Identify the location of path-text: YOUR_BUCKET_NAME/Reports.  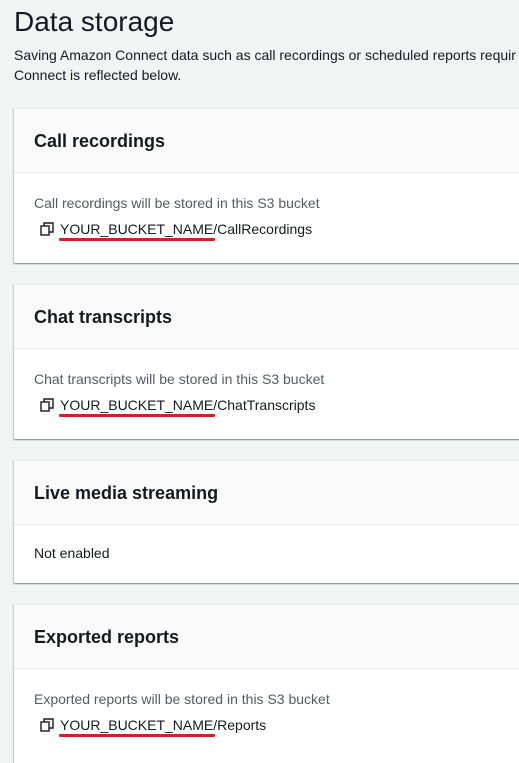
(163, 725).